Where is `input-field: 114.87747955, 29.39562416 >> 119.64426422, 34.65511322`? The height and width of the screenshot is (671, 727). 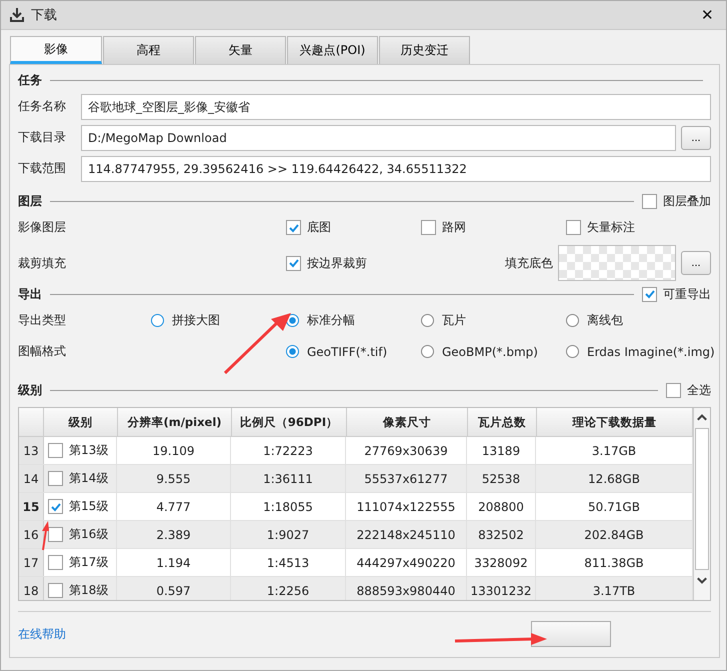
input-field: 114.87747955, 29.39562416 >> 119.64426422, 34.65511322 is located at coordinates (396, 169).